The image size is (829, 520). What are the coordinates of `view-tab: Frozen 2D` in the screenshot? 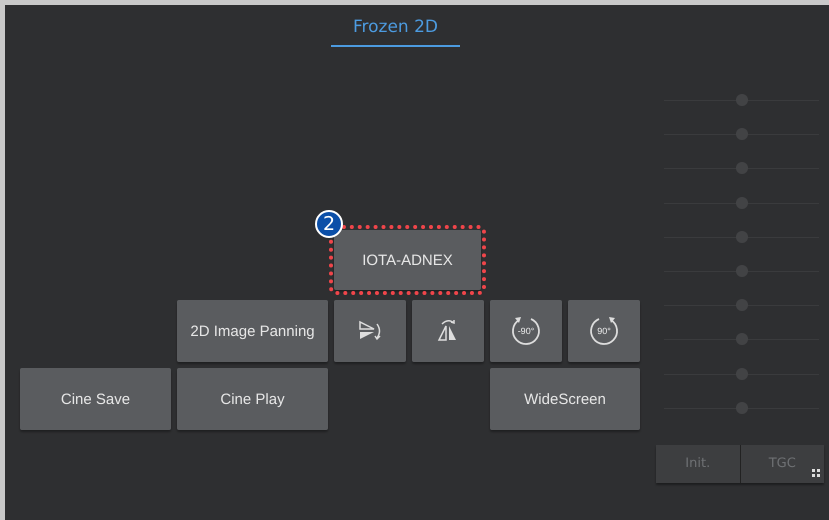 It's located at (395, 32).